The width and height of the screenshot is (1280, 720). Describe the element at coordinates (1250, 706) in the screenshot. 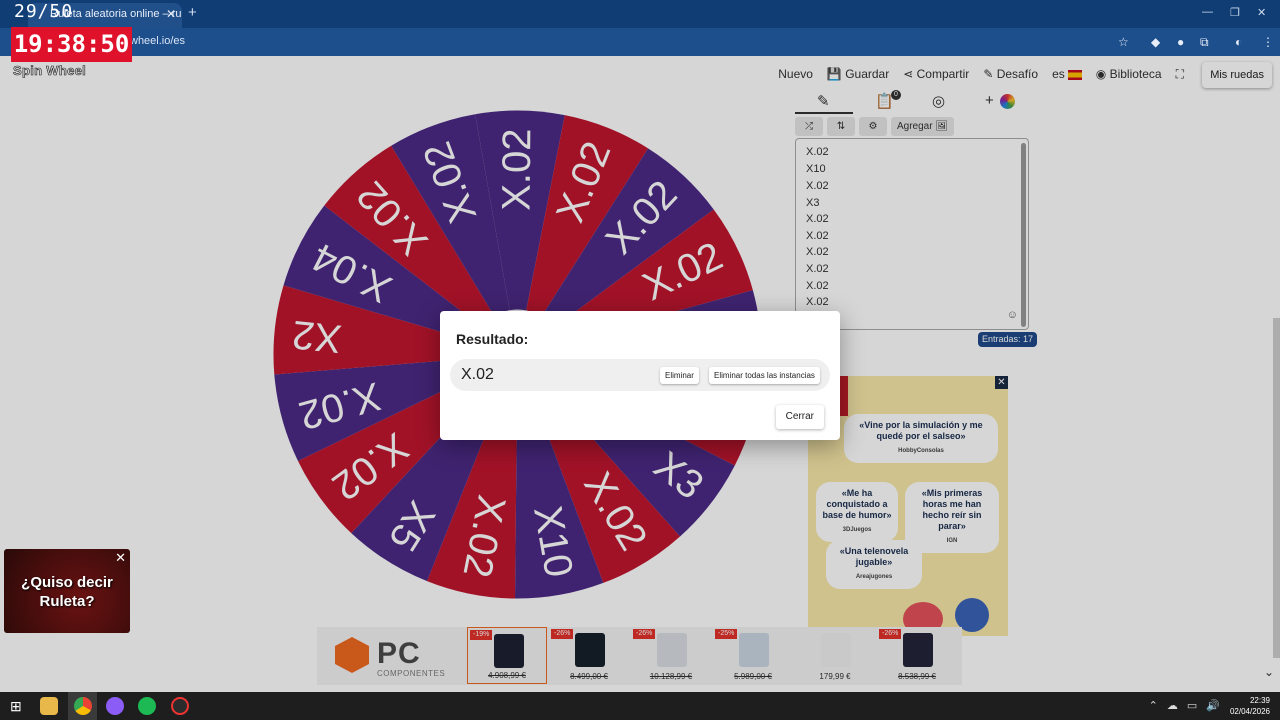

I see `system-clock: 22:39 02/04/2026` at that location.